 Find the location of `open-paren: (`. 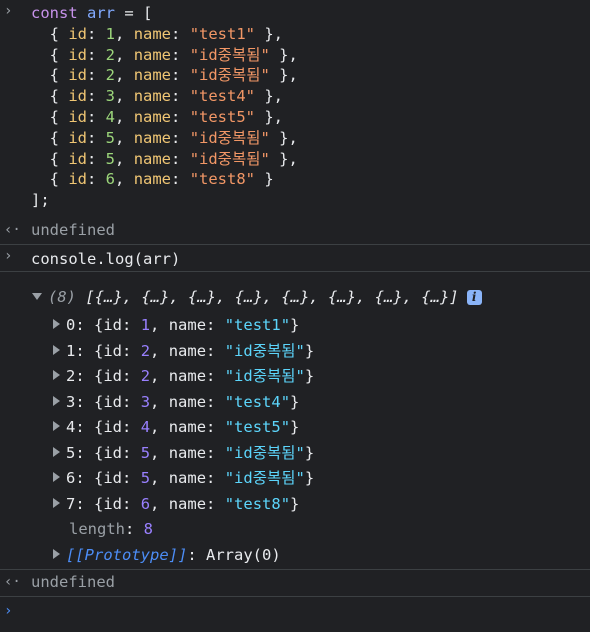

open-paren: ( is located at coordinates (138, 259).